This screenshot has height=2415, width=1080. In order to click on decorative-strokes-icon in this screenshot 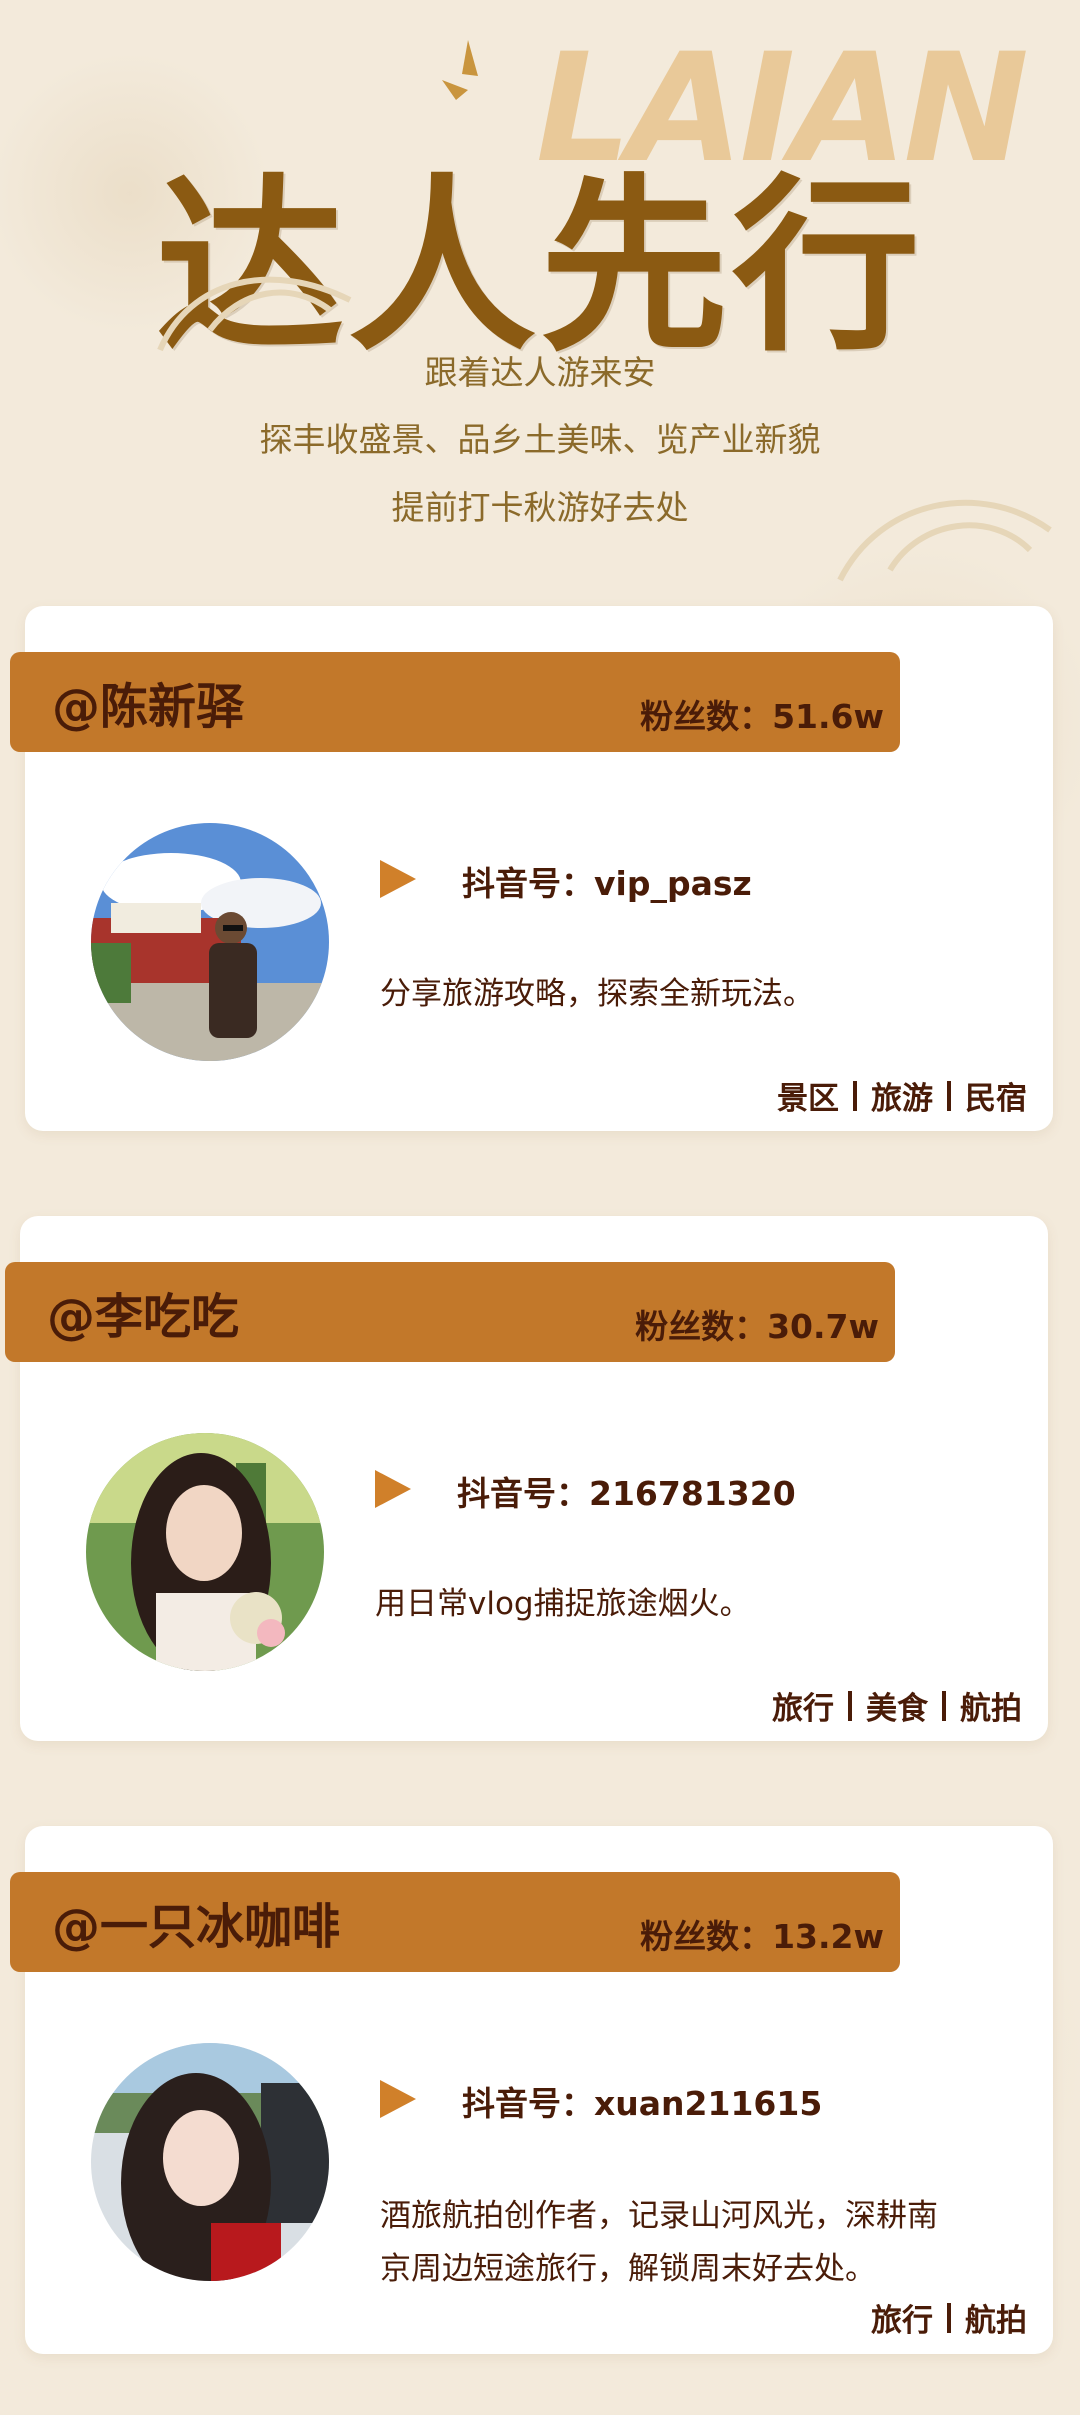, I will do `click(460, 70)`.